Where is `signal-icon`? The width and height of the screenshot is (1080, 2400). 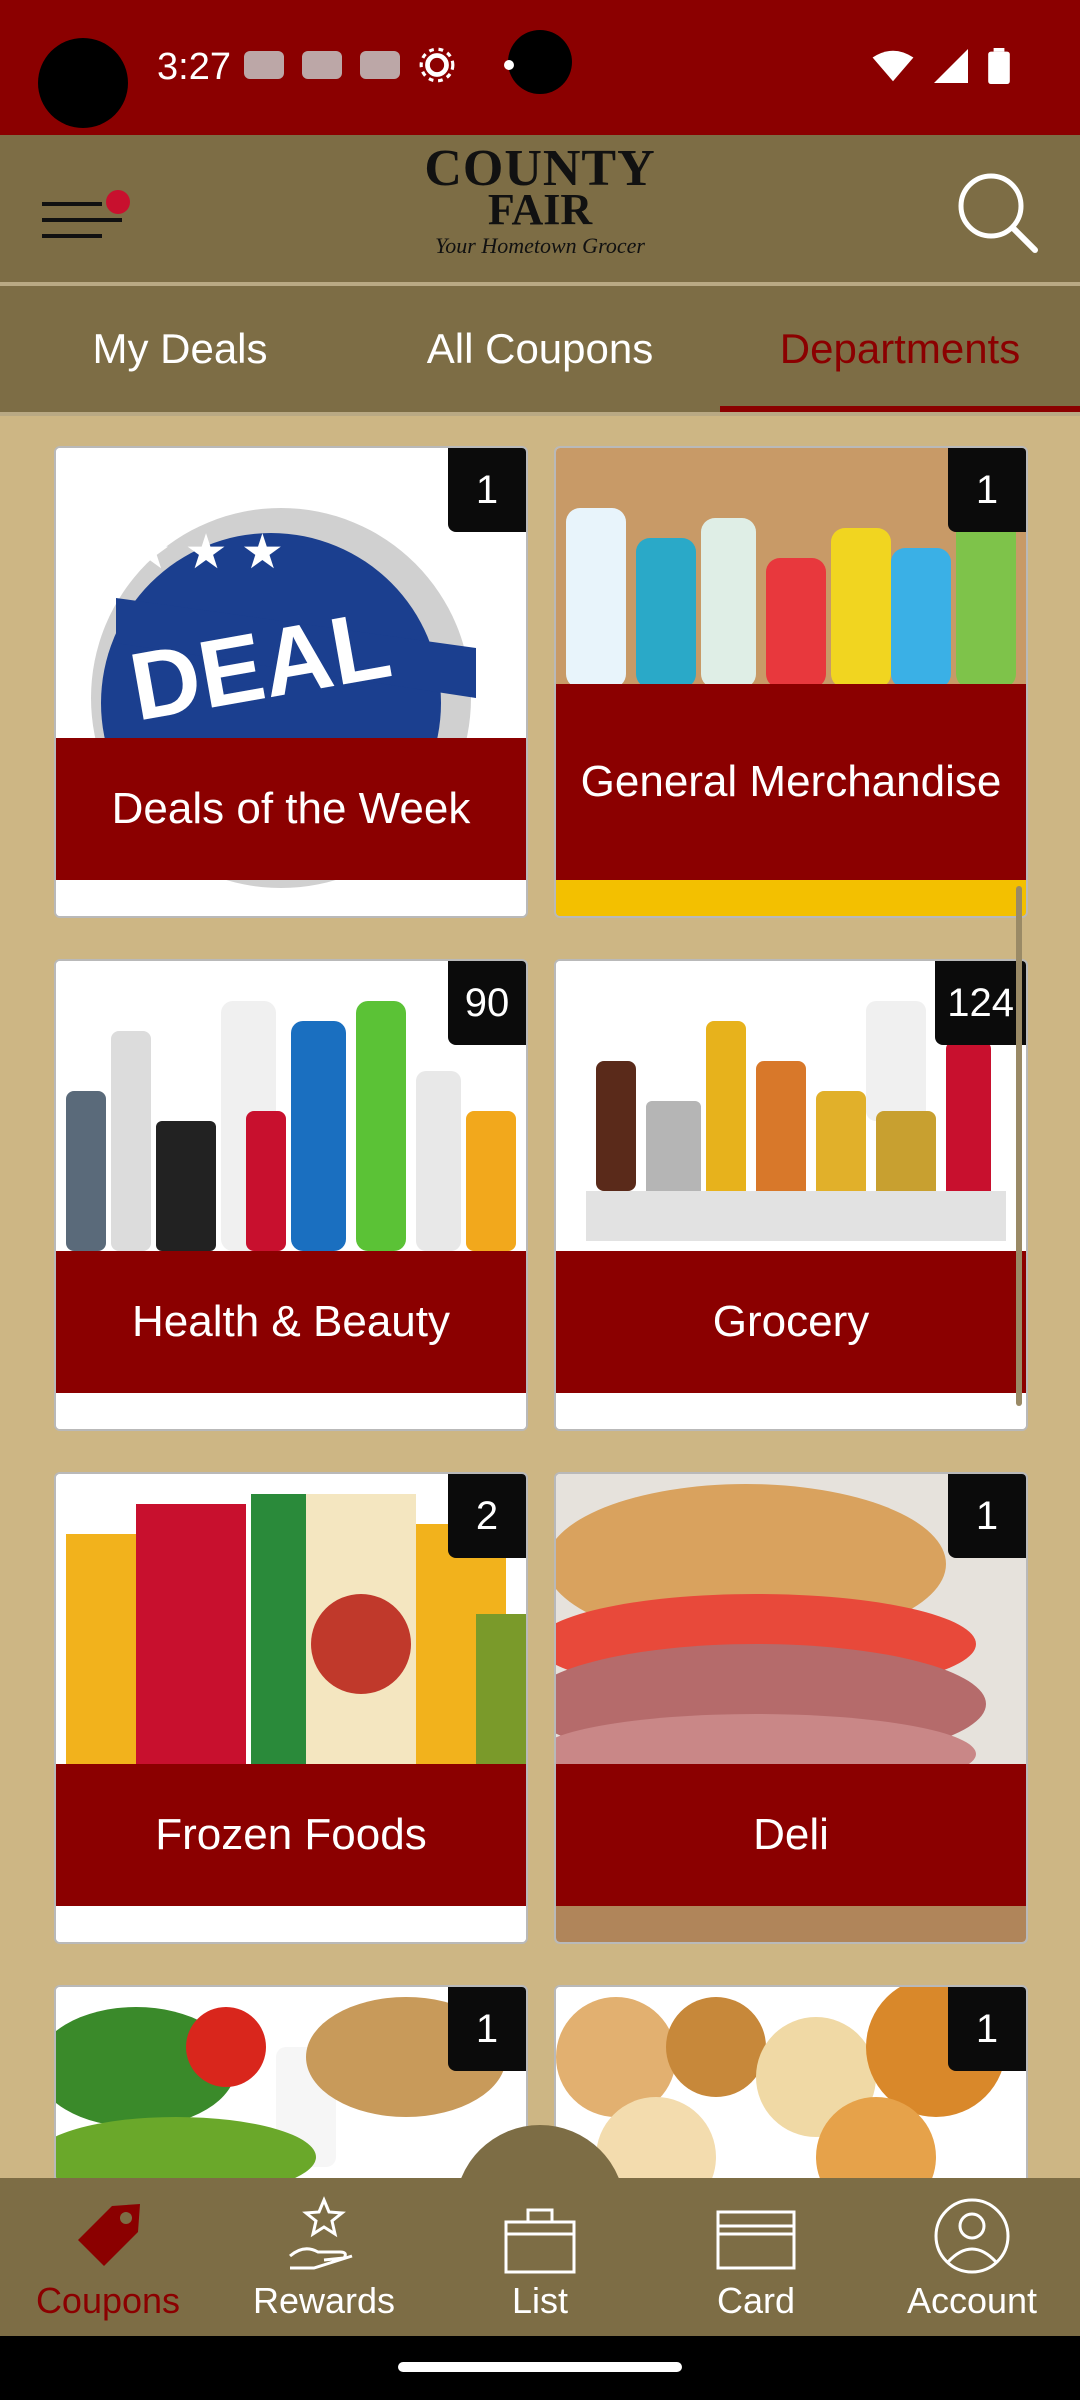 signal-icon is located at coordinates (951, 66).